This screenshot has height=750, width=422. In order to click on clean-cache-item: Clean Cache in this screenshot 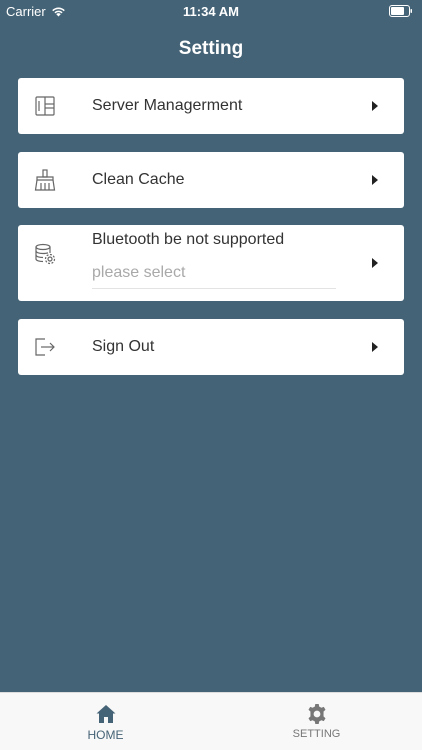, I will do `click(211, 180)`.